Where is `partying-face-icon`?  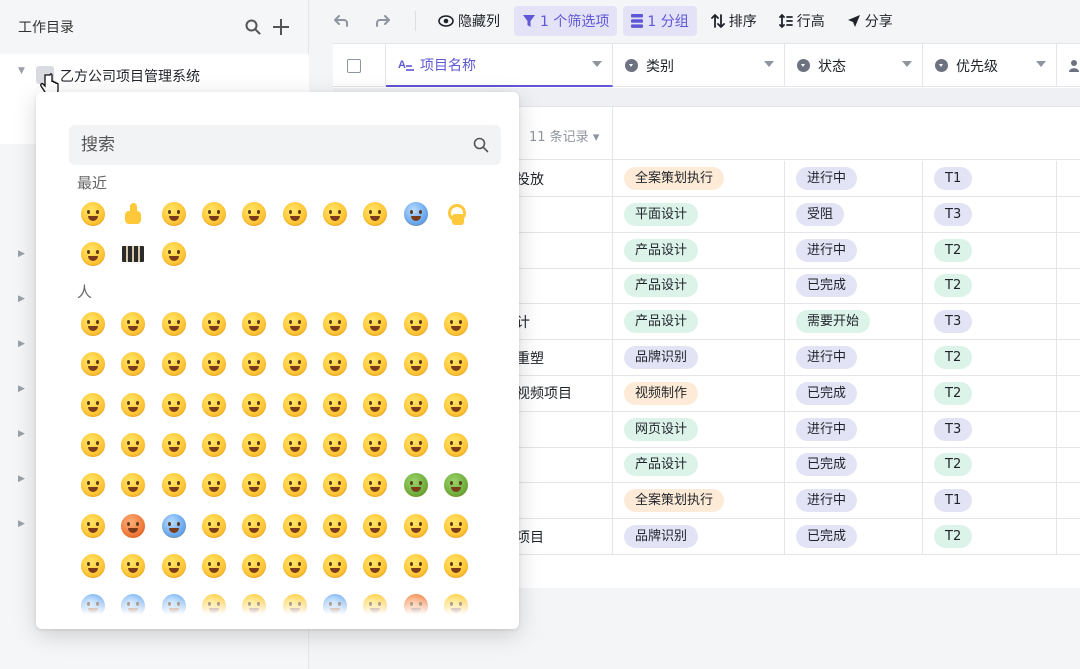
partying-face-icon is located at coordinates (375, 525).